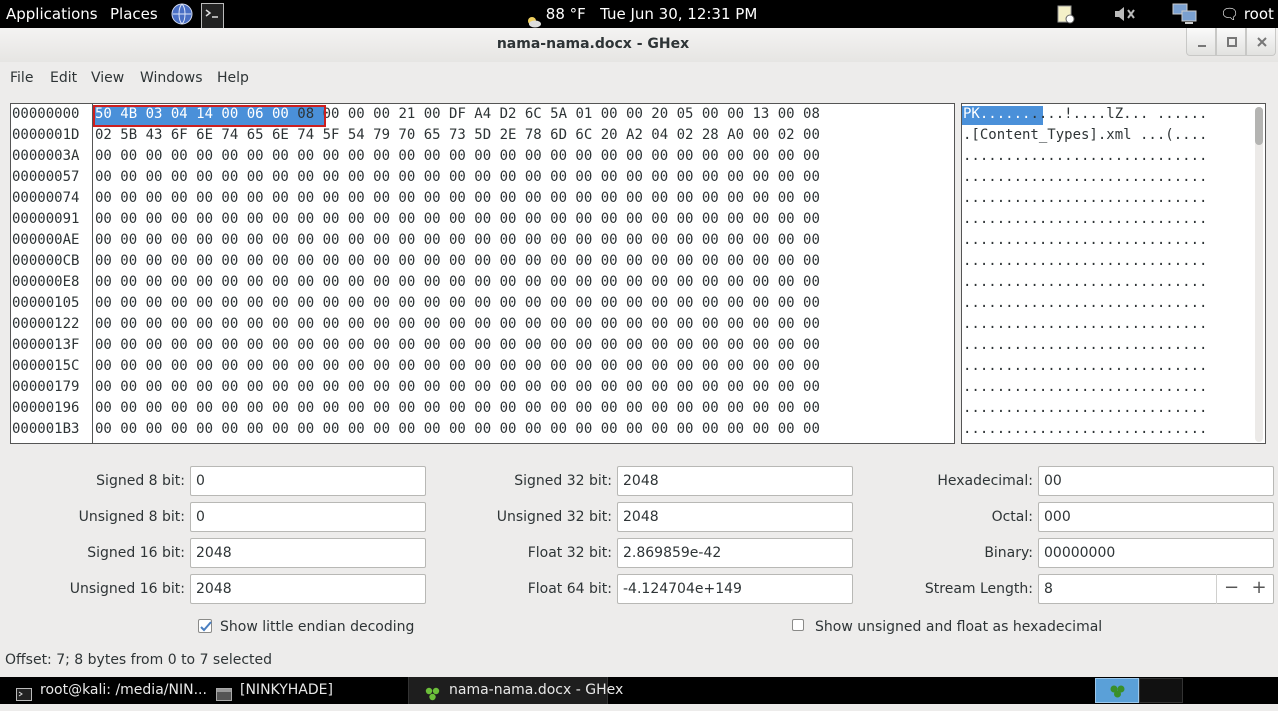  I want to click on float32-field: 2.869859e-42, so click(735, 553).